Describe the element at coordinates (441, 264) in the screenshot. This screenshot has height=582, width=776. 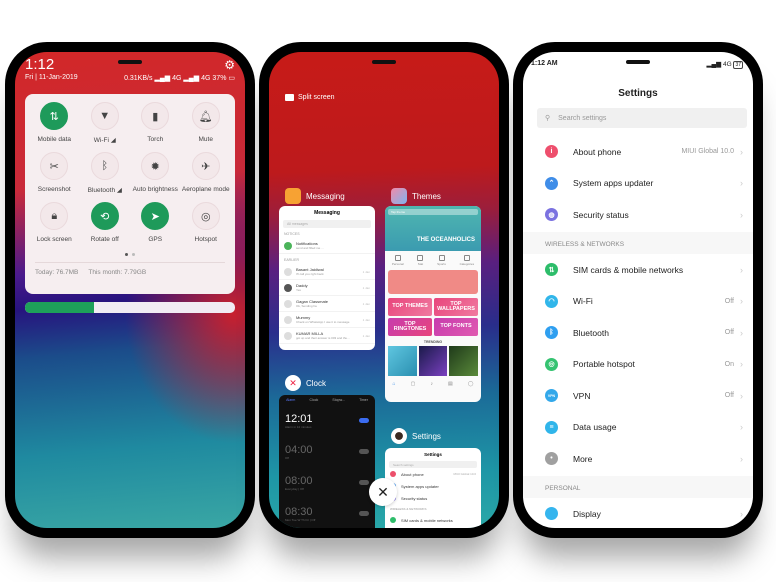
I see `nav-label: Sports` at that location.